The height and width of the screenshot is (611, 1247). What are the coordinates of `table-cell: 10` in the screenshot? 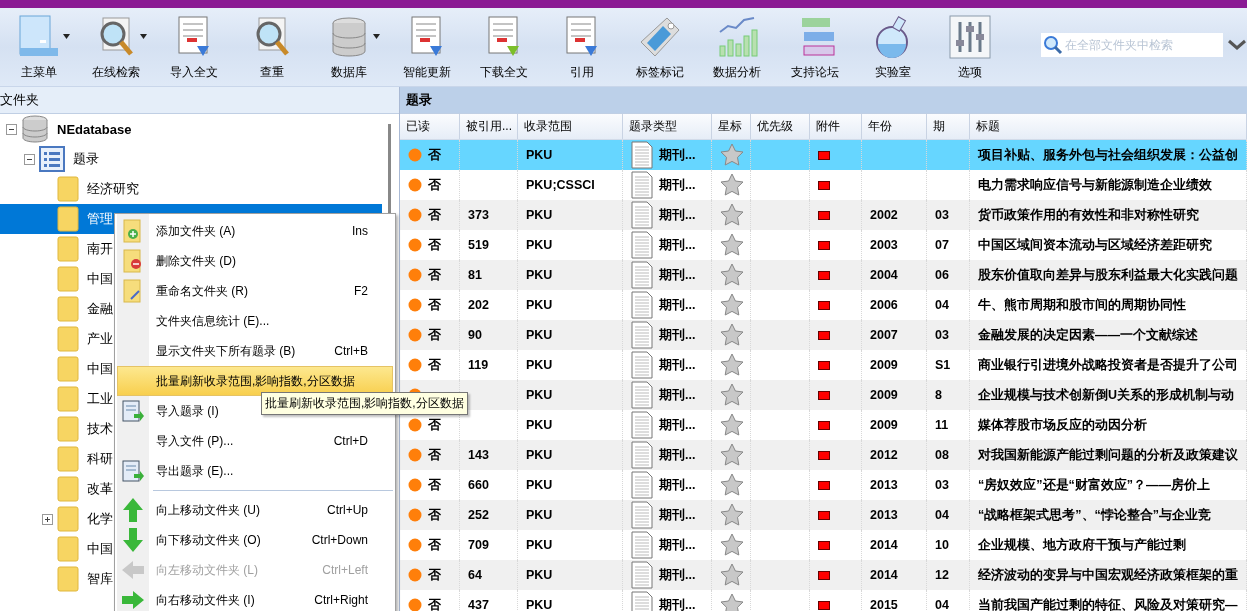 It's located at (942, 545).